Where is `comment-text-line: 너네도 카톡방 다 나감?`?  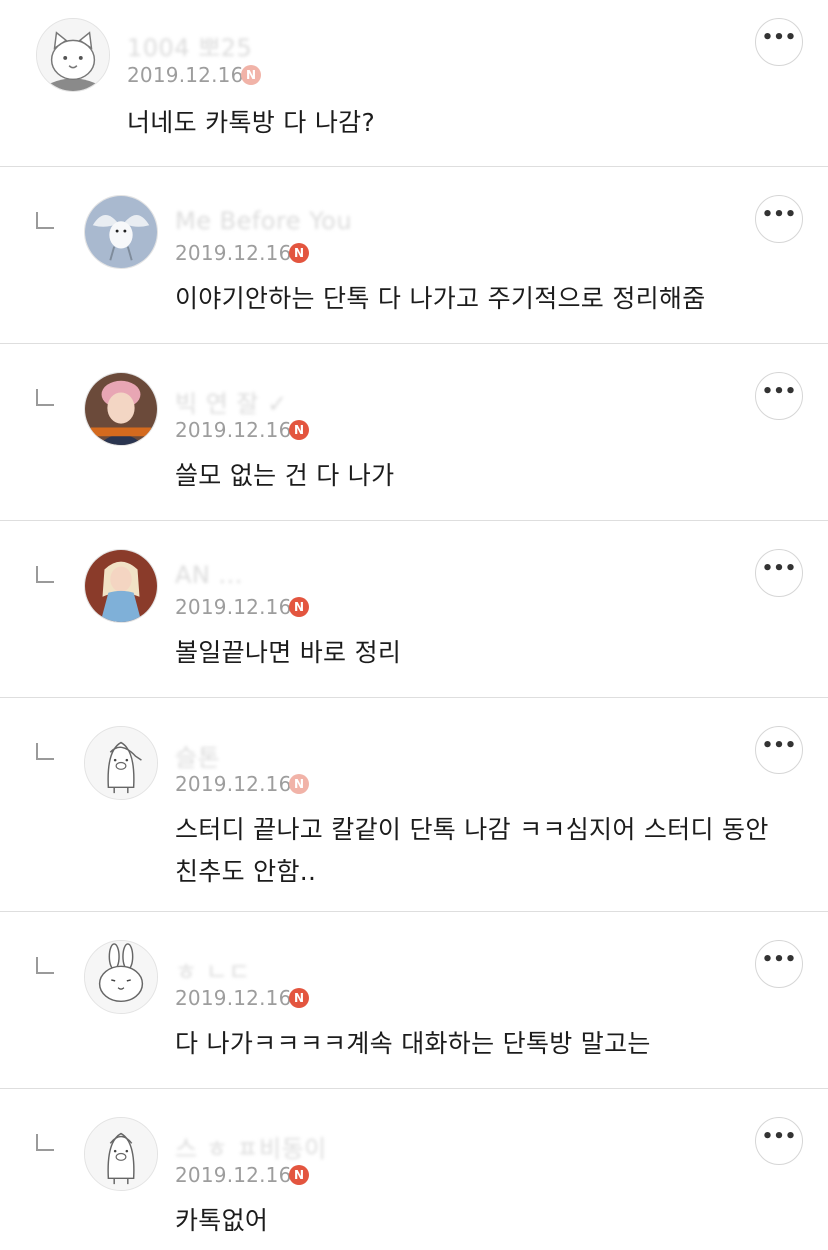
comment-text-line: 너네도 카톡방 다 나감? is located at coordinates (251, 122).